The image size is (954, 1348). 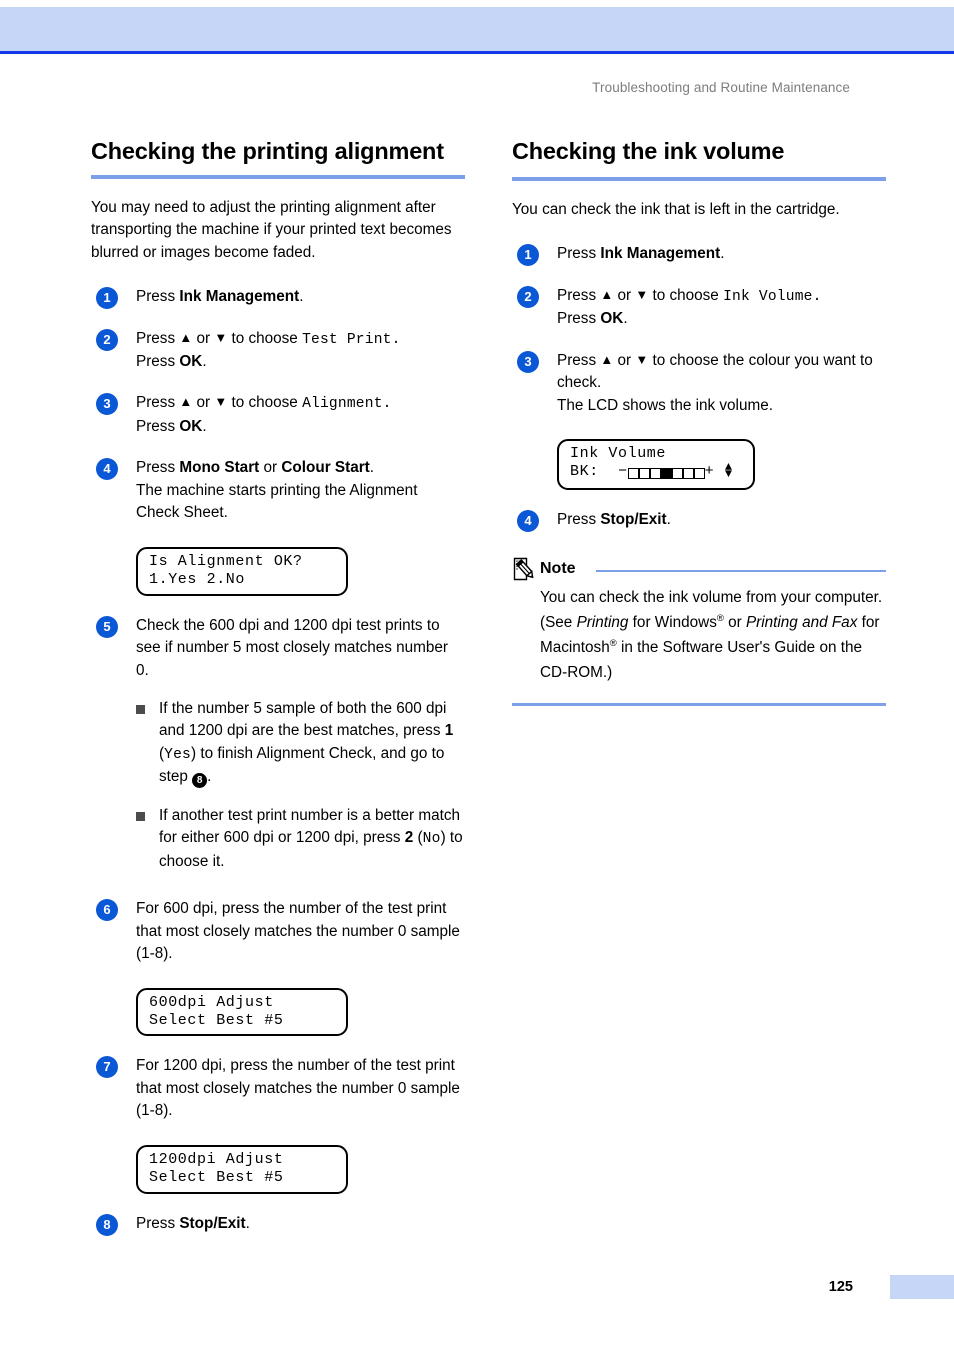 I want to click on lcd-display-wrapper-alignment-ok: Is Alignment OK? 1.Yes 2.No, so click(x=300, y=566).